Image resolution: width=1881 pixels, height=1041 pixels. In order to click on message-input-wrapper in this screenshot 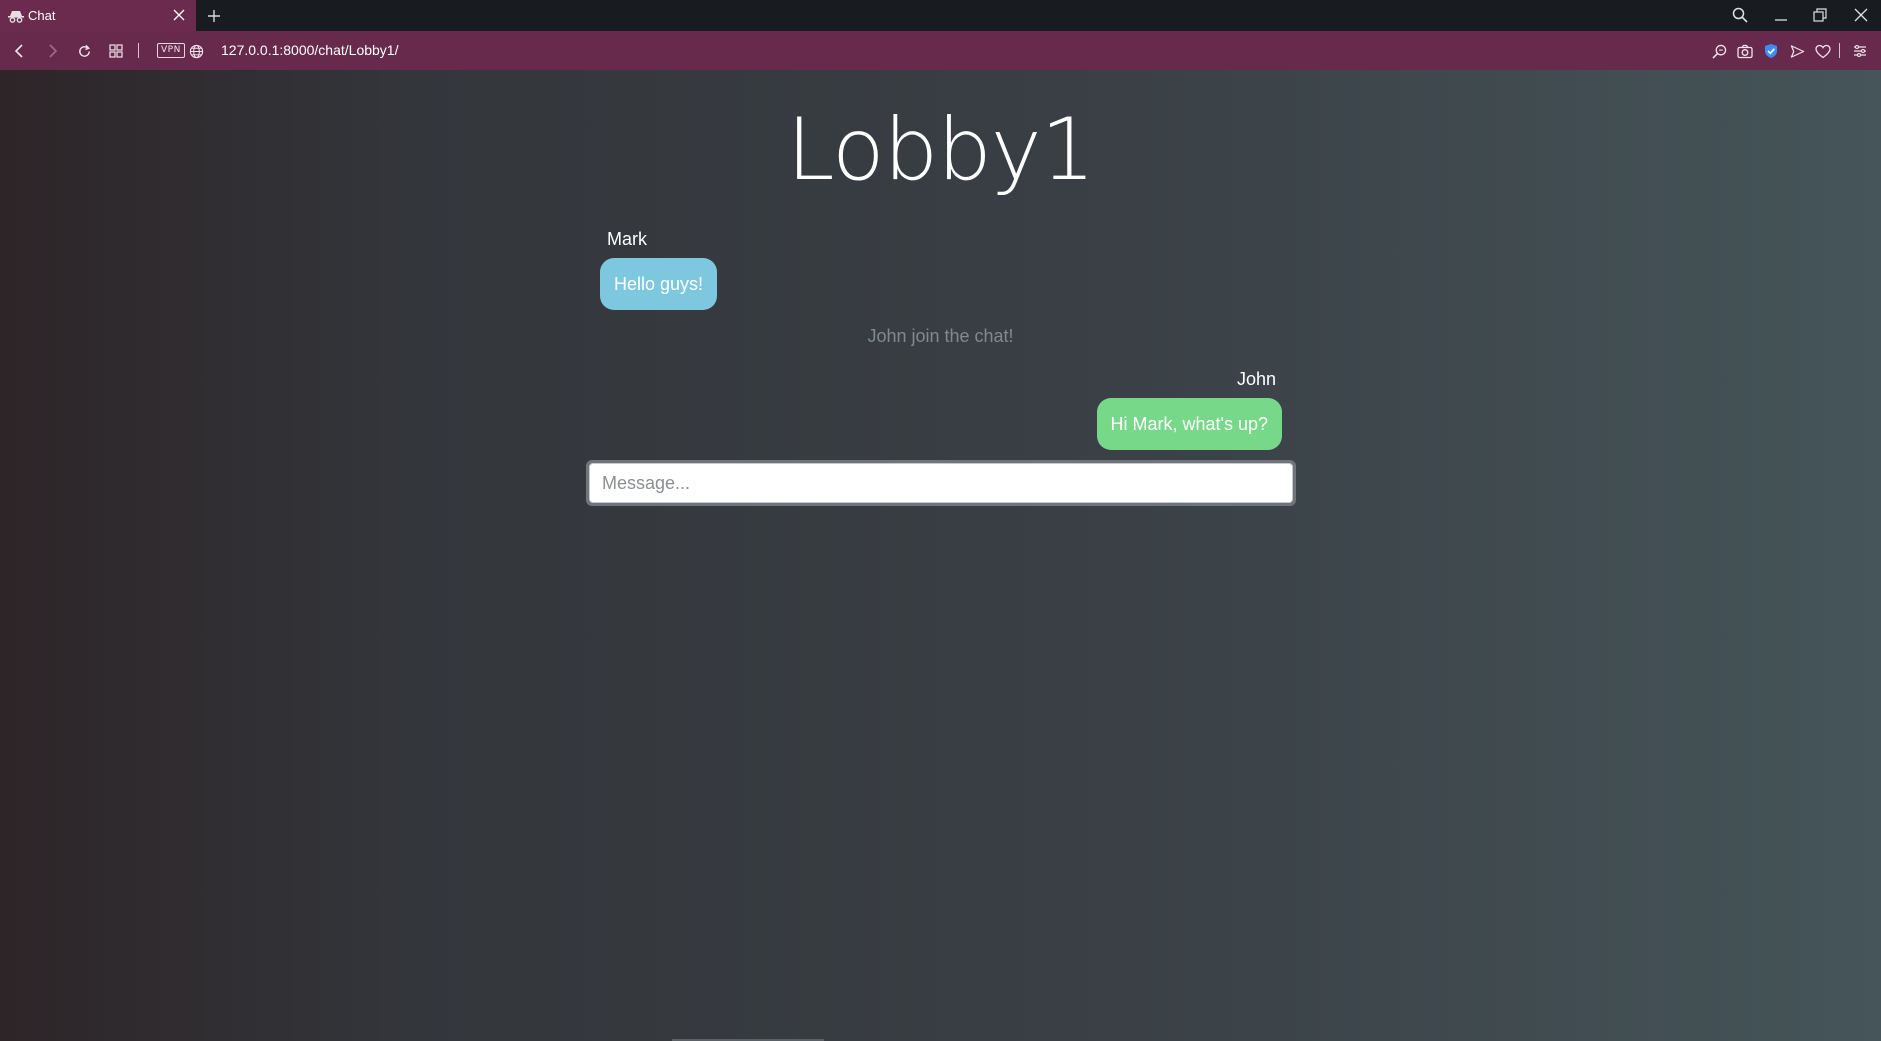, I will do `click(941, 483)`.